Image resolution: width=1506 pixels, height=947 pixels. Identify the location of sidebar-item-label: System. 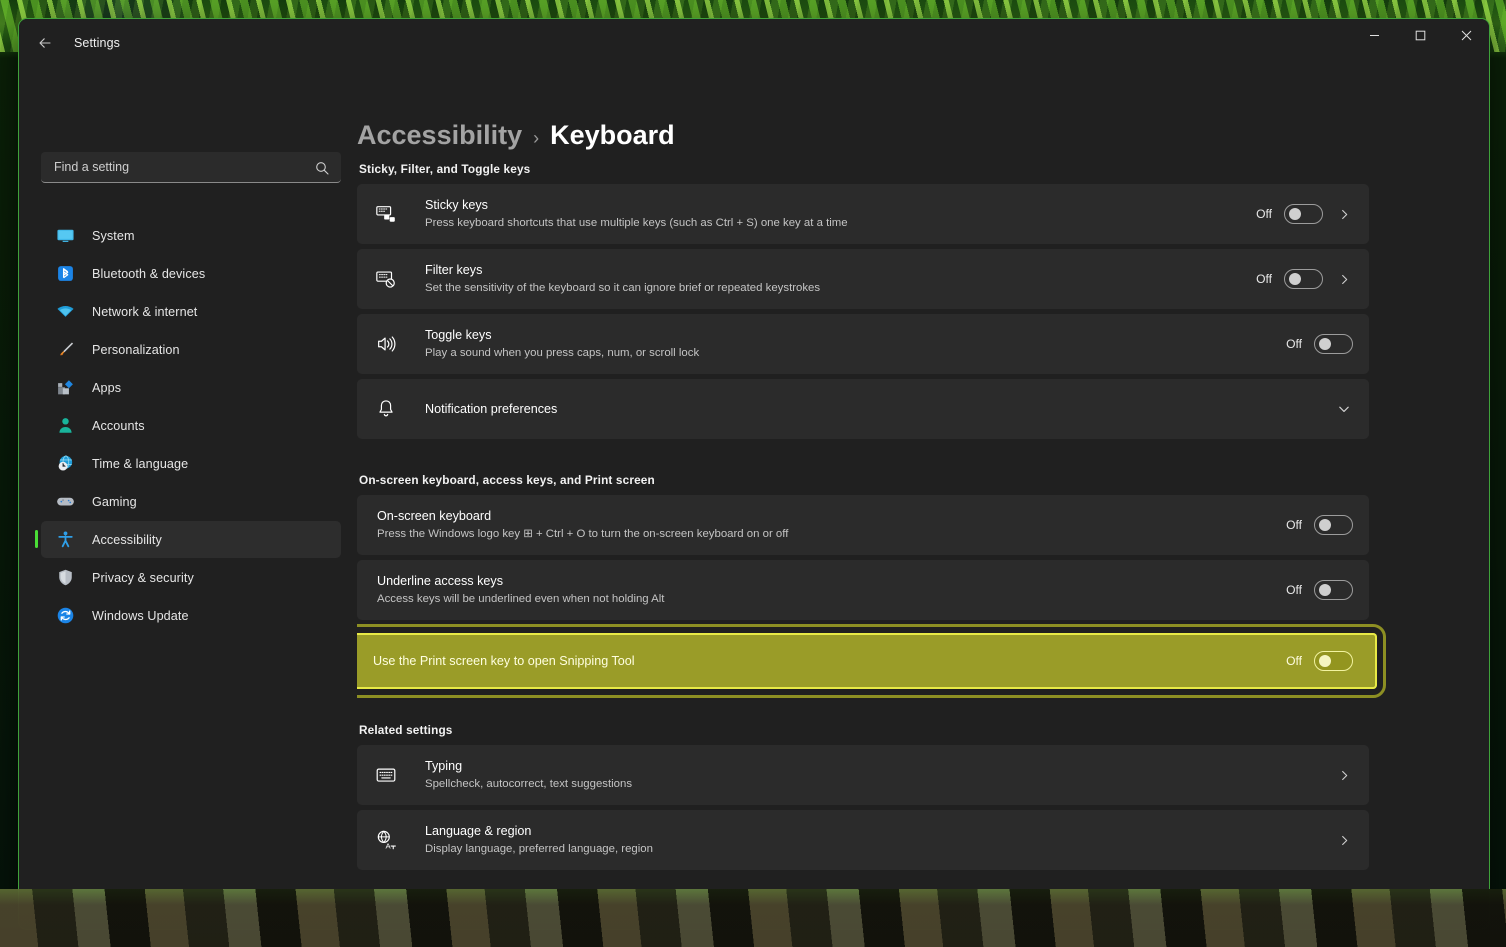
(113, 235).